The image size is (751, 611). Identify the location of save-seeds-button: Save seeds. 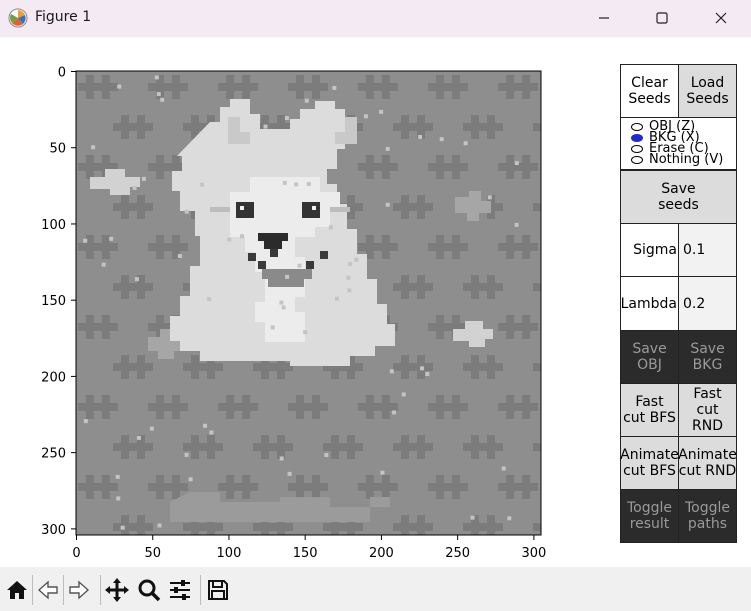
(678, 197).